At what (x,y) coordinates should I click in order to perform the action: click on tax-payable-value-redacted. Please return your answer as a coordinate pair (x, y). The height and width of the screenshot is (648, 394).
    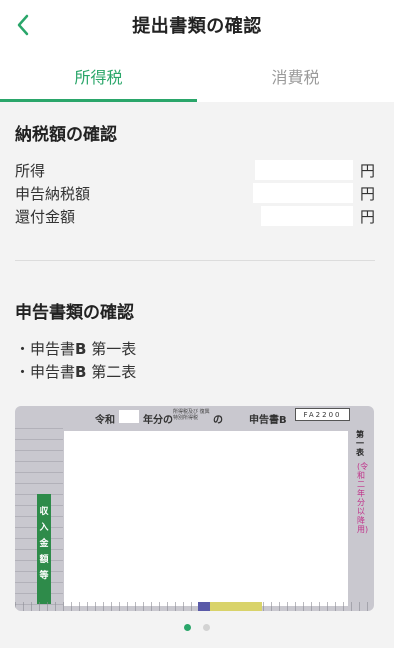
    Looking at the image, I should click on (303, 193).